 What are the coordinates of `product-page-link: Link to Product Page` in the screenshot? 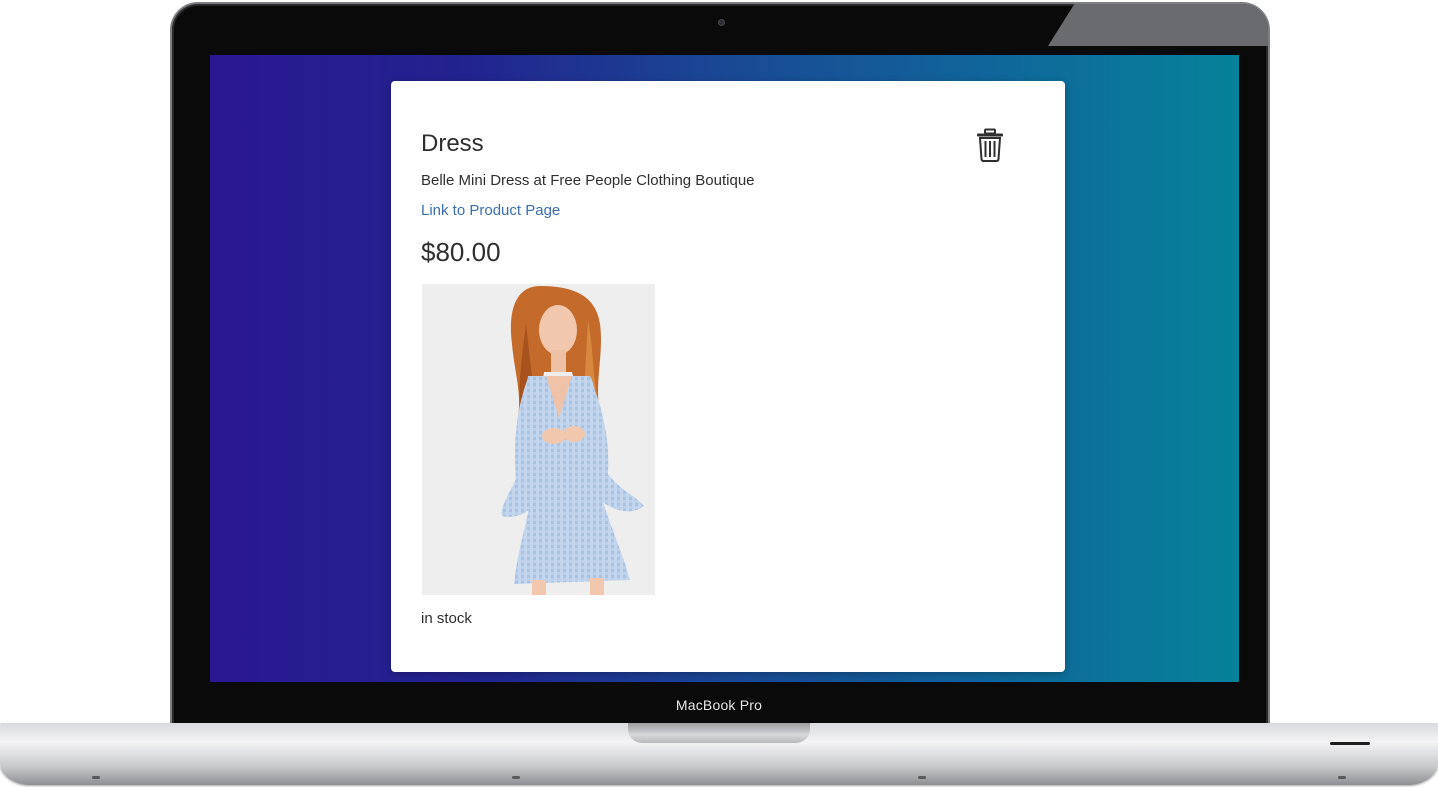 It's located at (490, 210).